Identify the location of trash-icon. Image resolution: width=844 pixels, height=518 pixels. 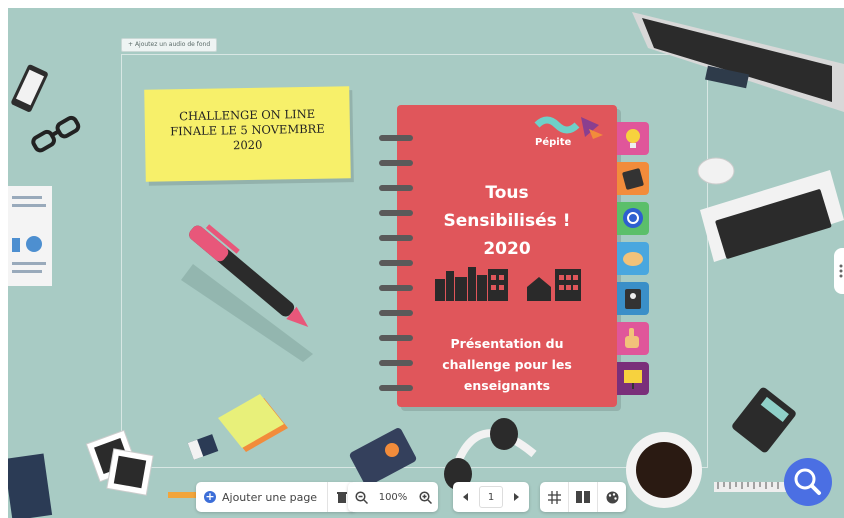
(342, 497).